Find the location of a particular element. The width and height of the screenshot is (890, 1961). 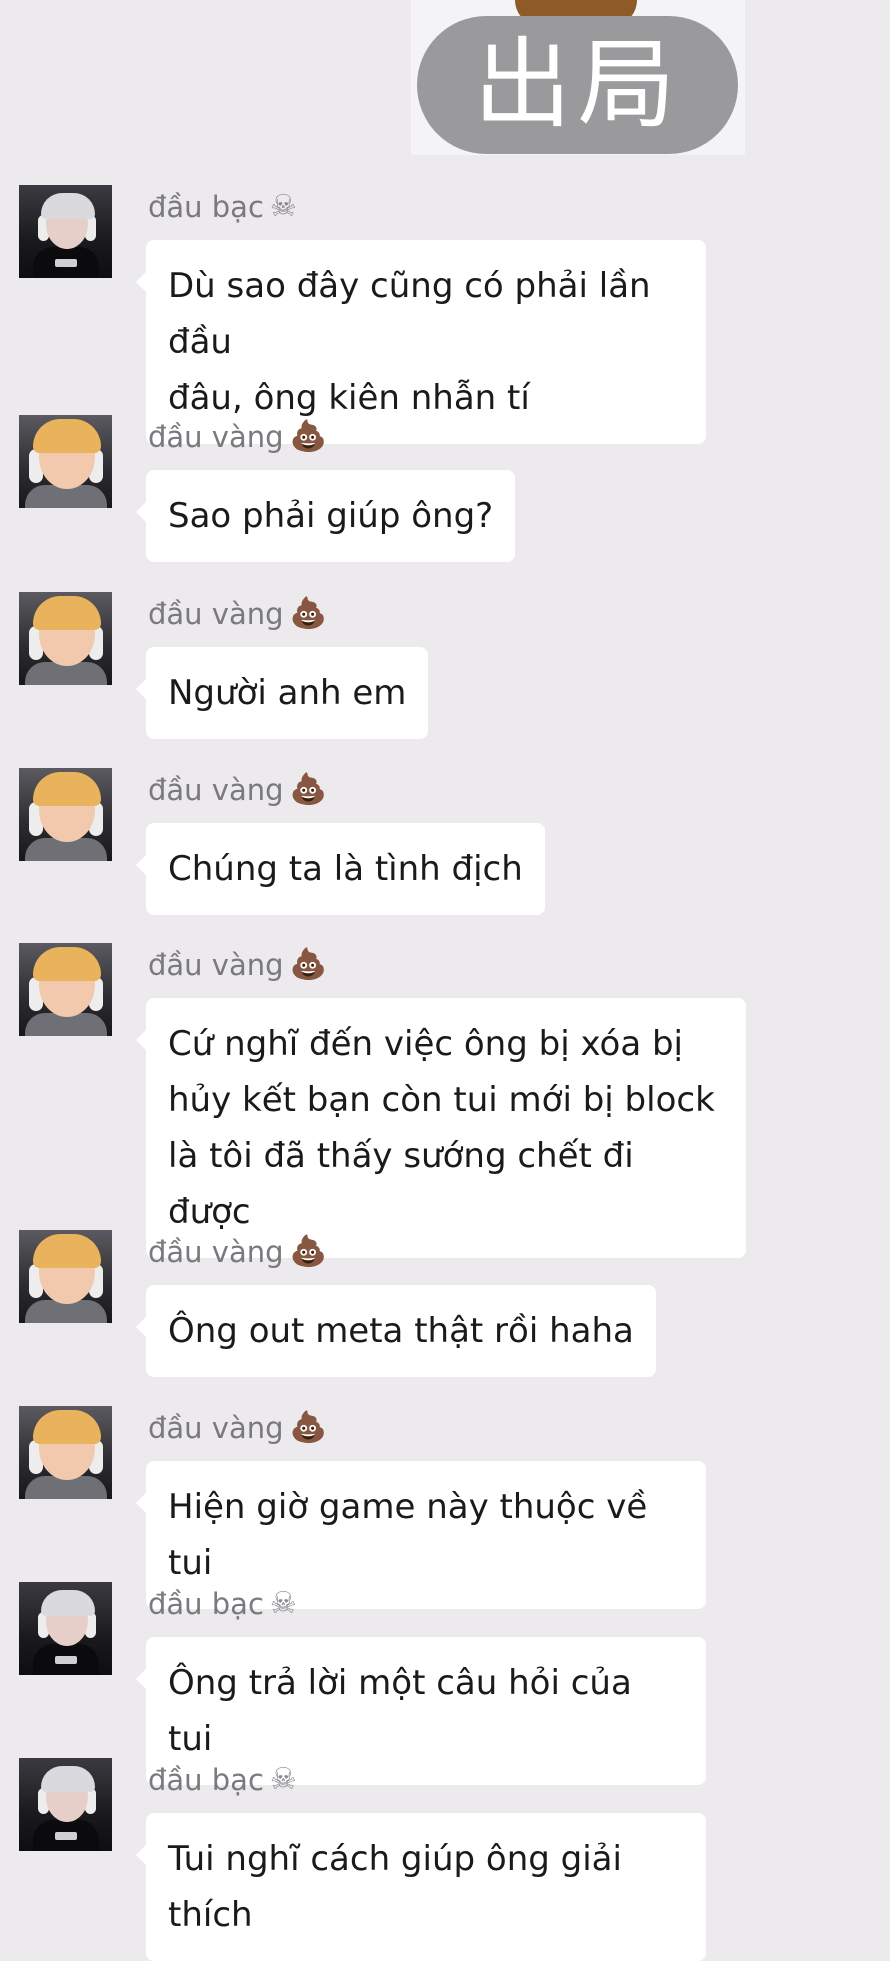

message-text-line: Tui nghĩ cách giúp ông giải thích is located at coordinates (395, 1887).